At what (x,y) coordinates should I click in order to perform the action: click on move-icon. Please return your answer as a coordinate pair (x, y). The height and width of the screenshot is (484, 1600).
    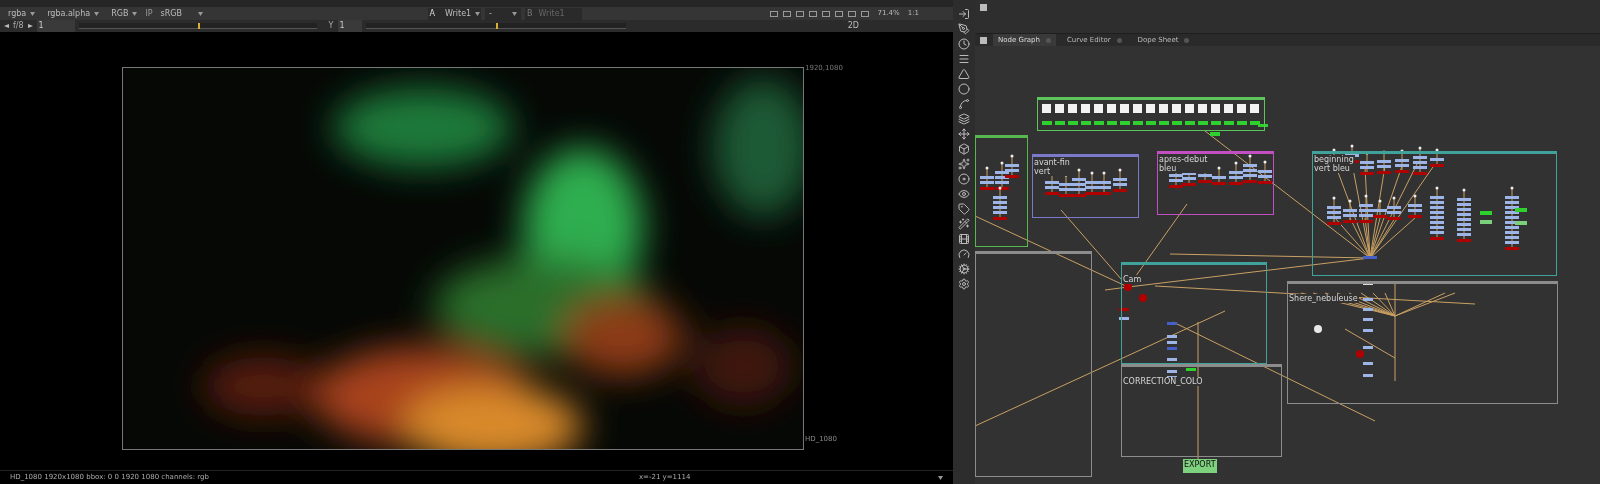
    Looking at the image, I should click on (964, 134).